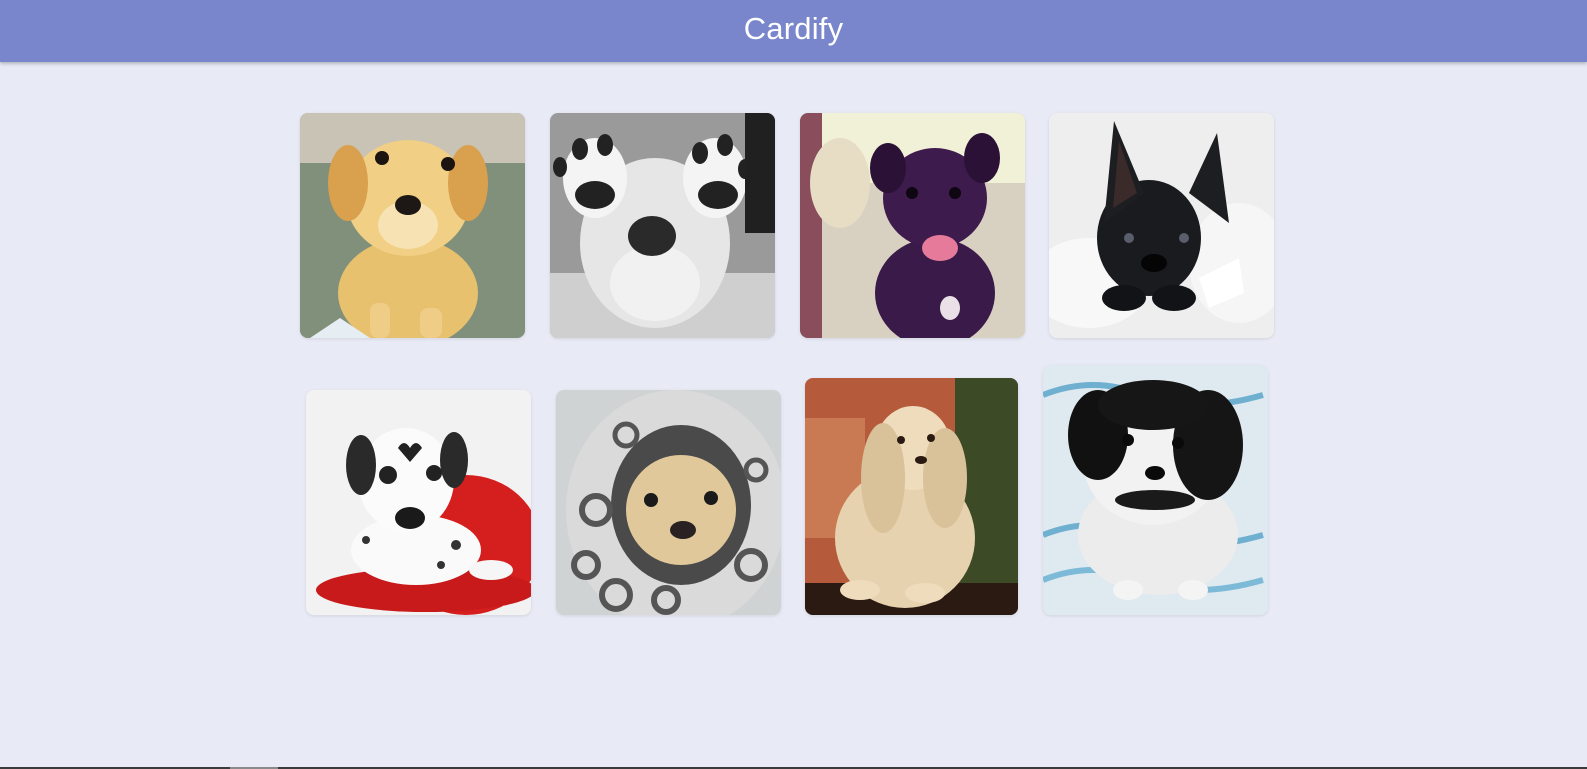 The height and width of the screenshot is (769, 1587). I want to click on app-bar: Cardify, so click(793, 31).